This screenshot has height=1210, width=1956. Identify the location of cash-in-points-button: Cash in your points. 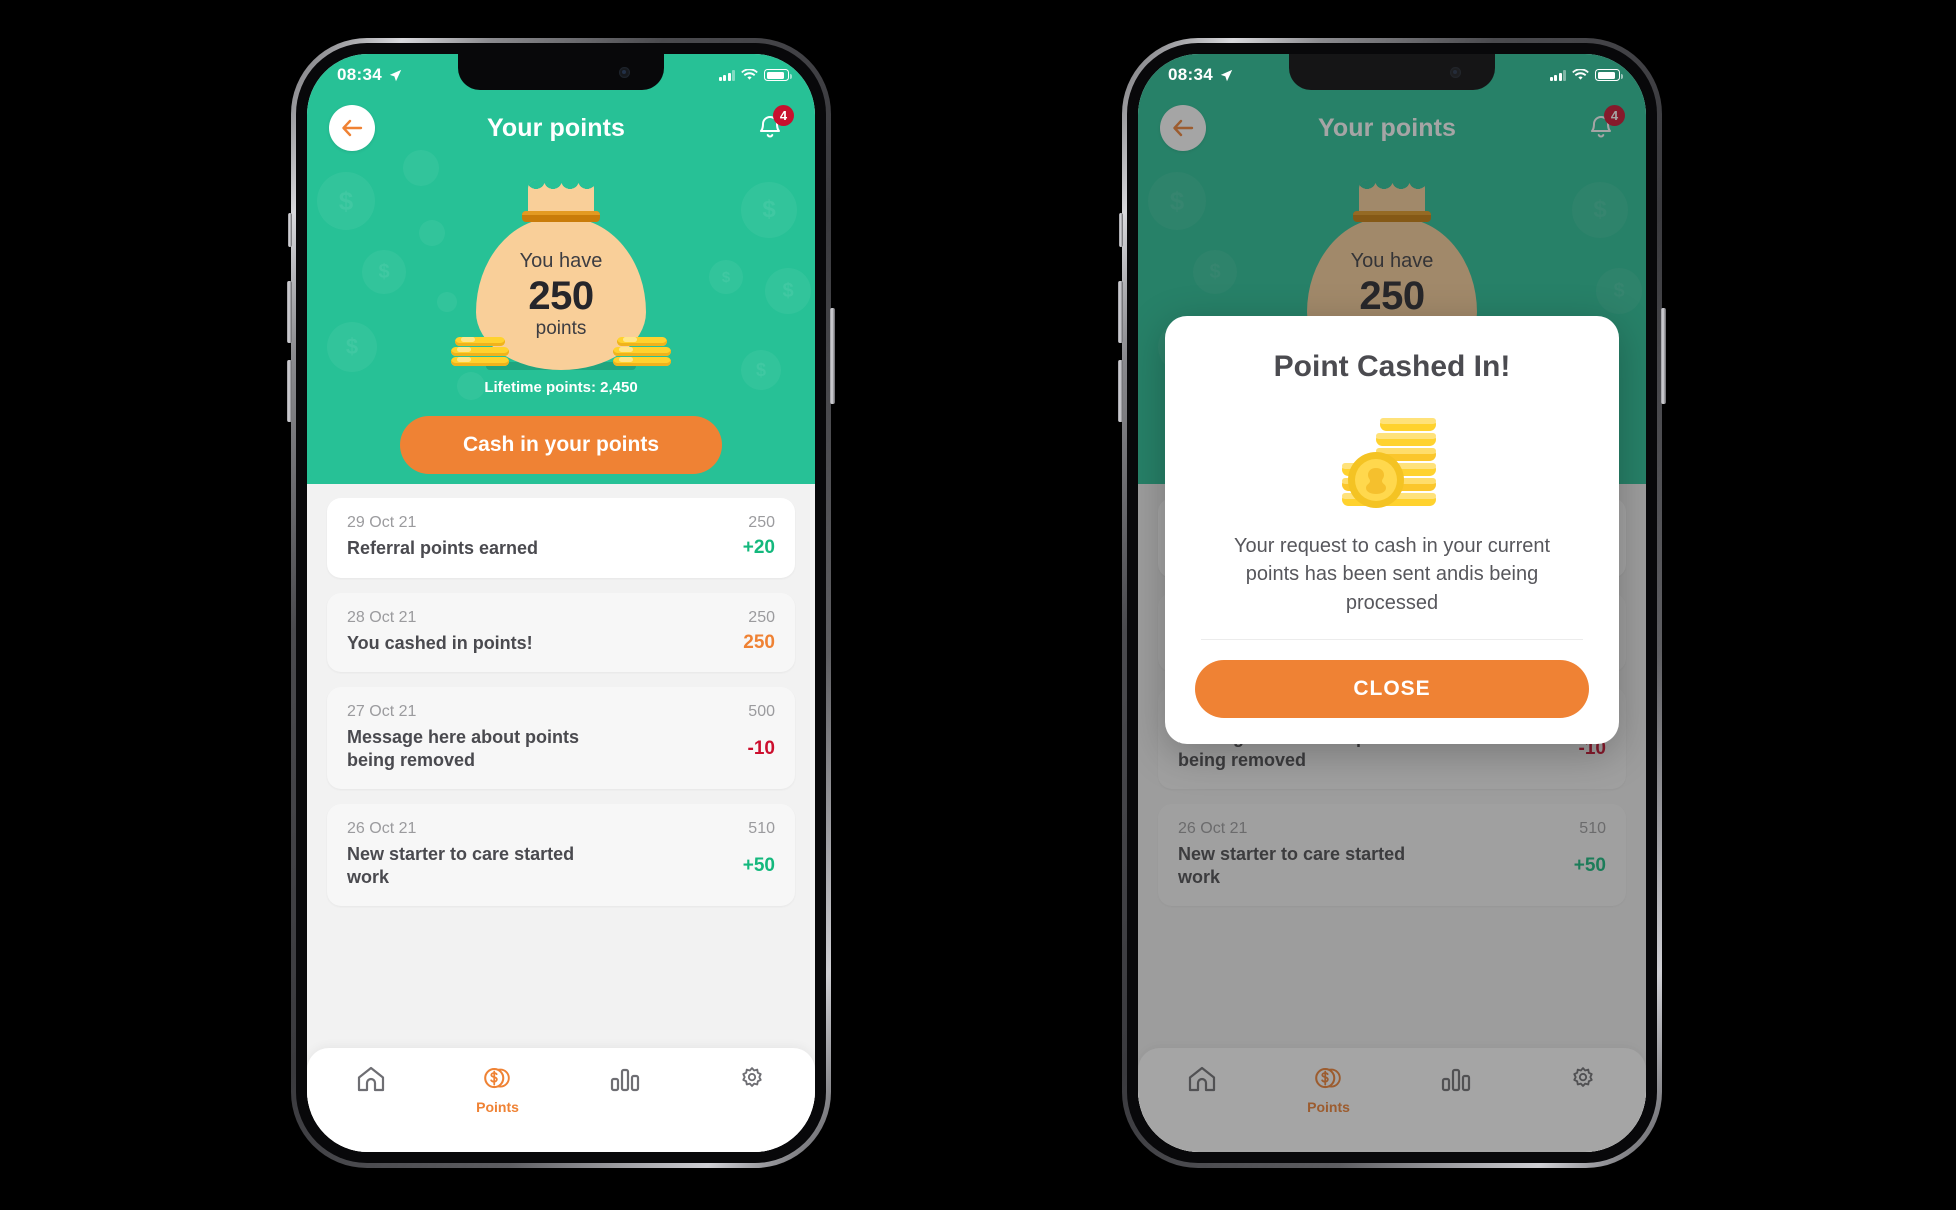
(561, 445).